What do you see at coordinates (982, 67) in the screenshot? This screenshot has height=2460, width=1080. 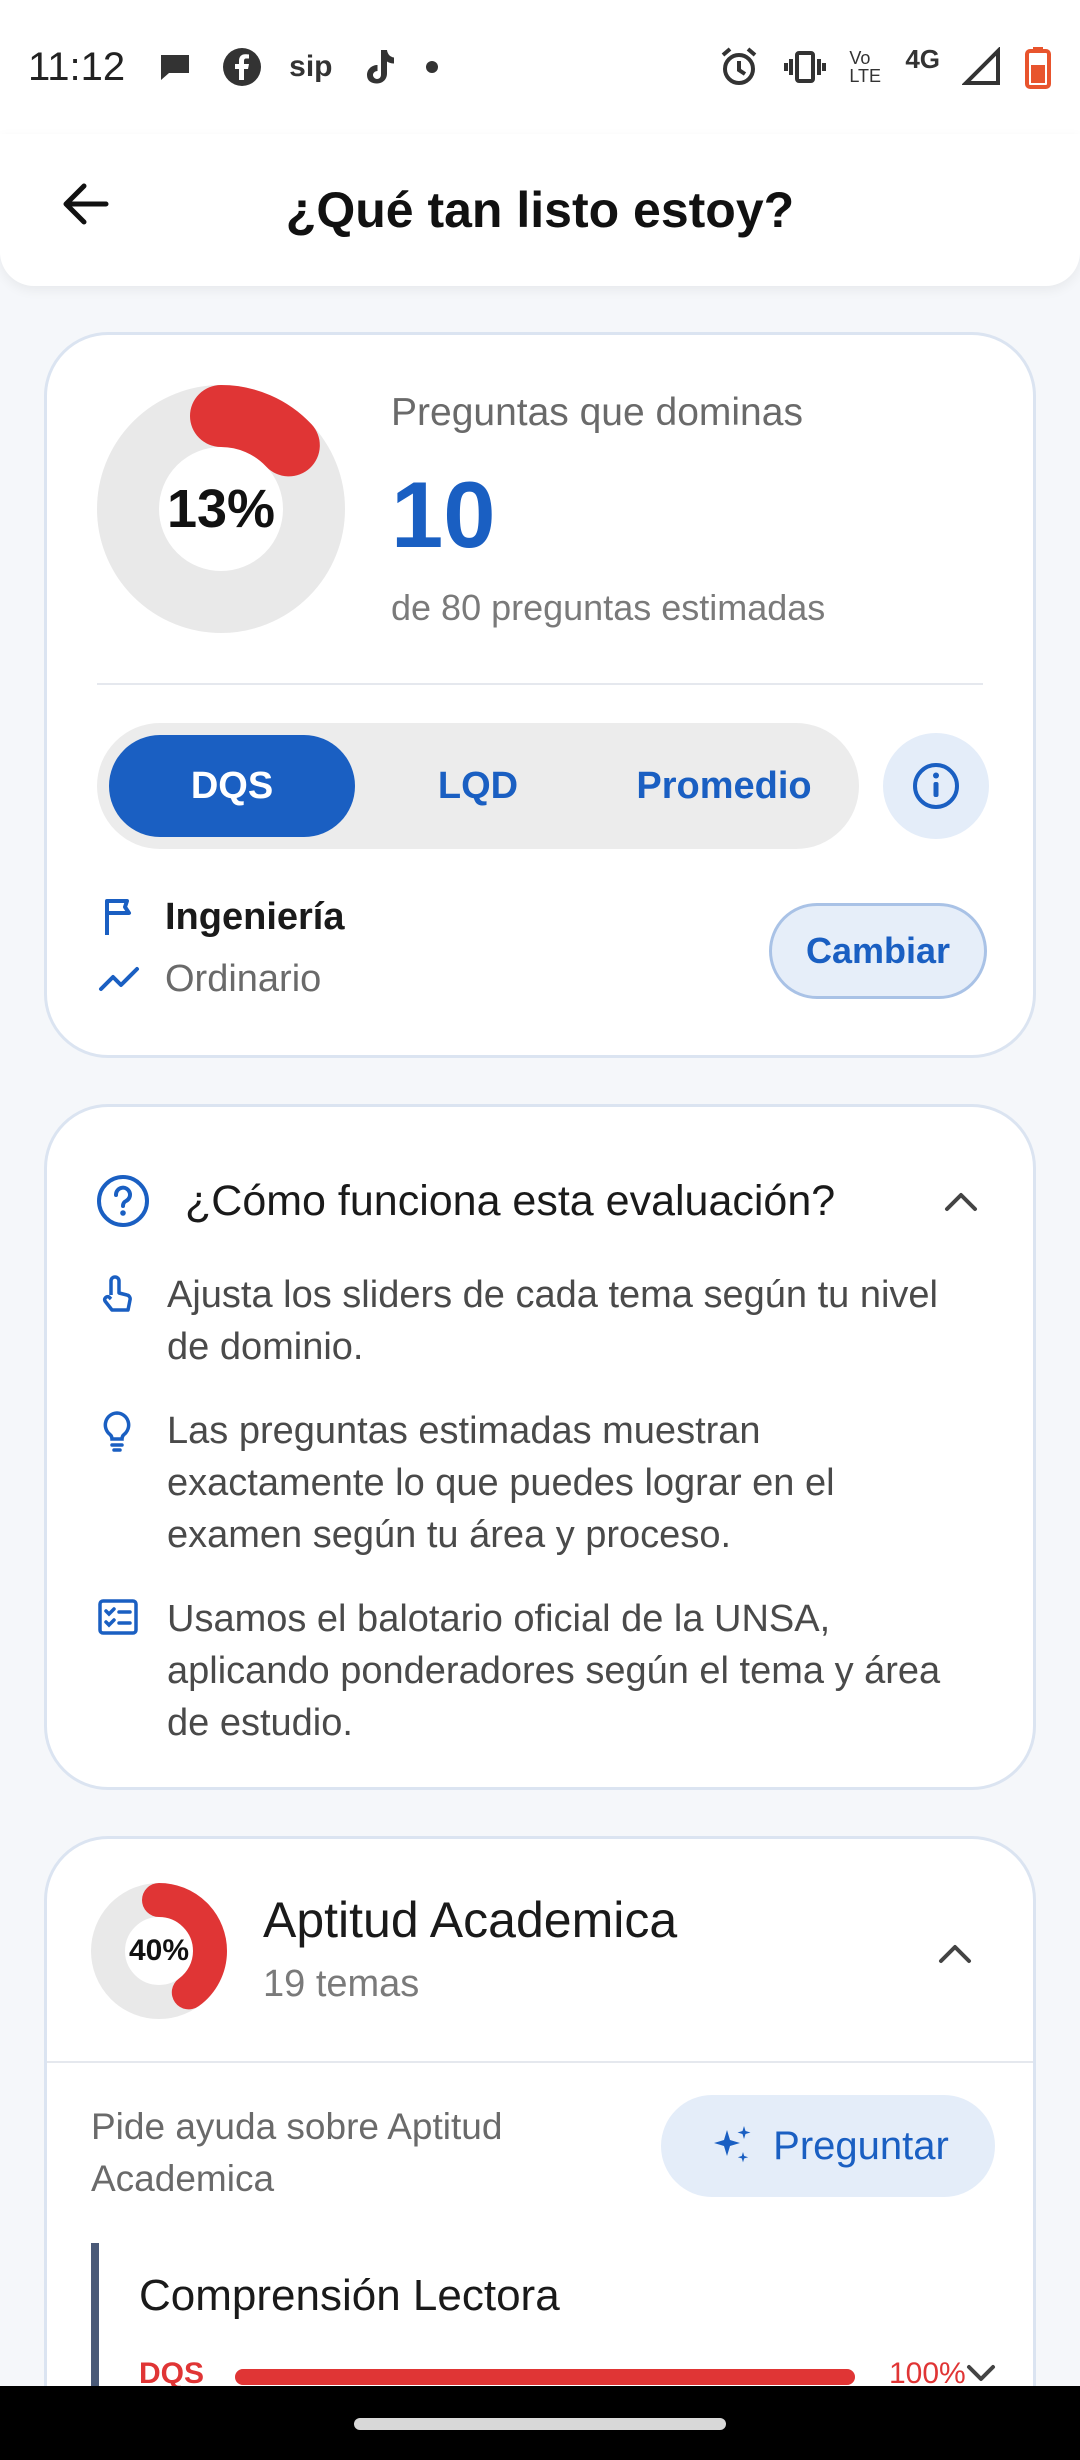 I see `signal-icon` at bounding box center [982, 67].